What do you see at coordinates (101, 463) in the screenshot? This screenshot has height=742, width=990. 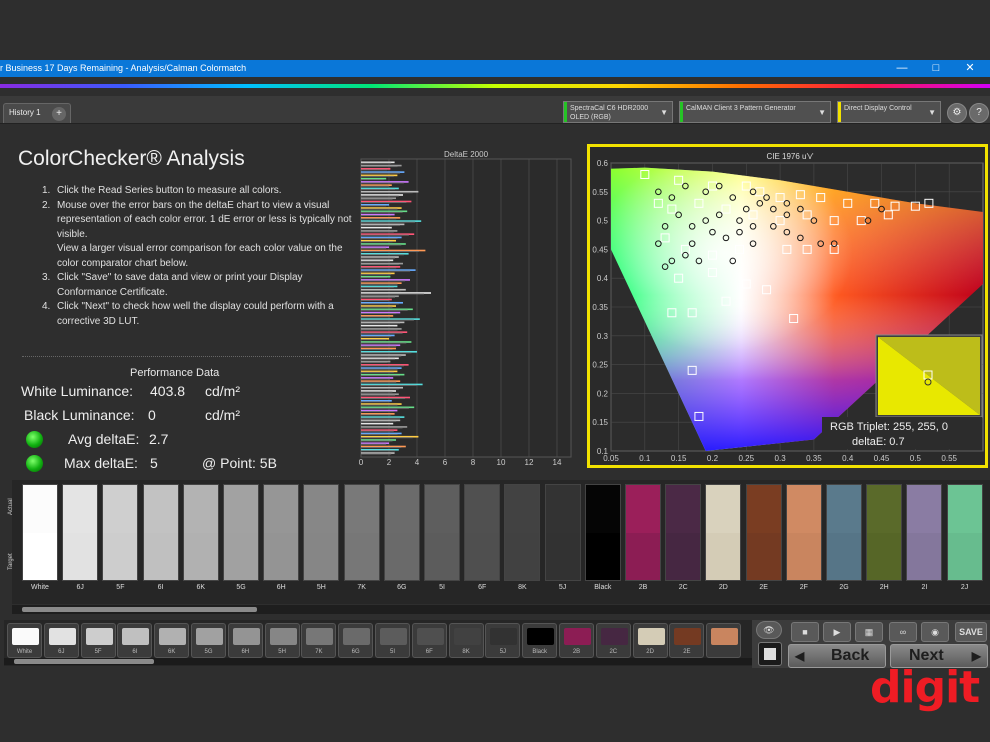 I see `max-deltae-label: Max deltaE:` at bounding box center [101, 463].